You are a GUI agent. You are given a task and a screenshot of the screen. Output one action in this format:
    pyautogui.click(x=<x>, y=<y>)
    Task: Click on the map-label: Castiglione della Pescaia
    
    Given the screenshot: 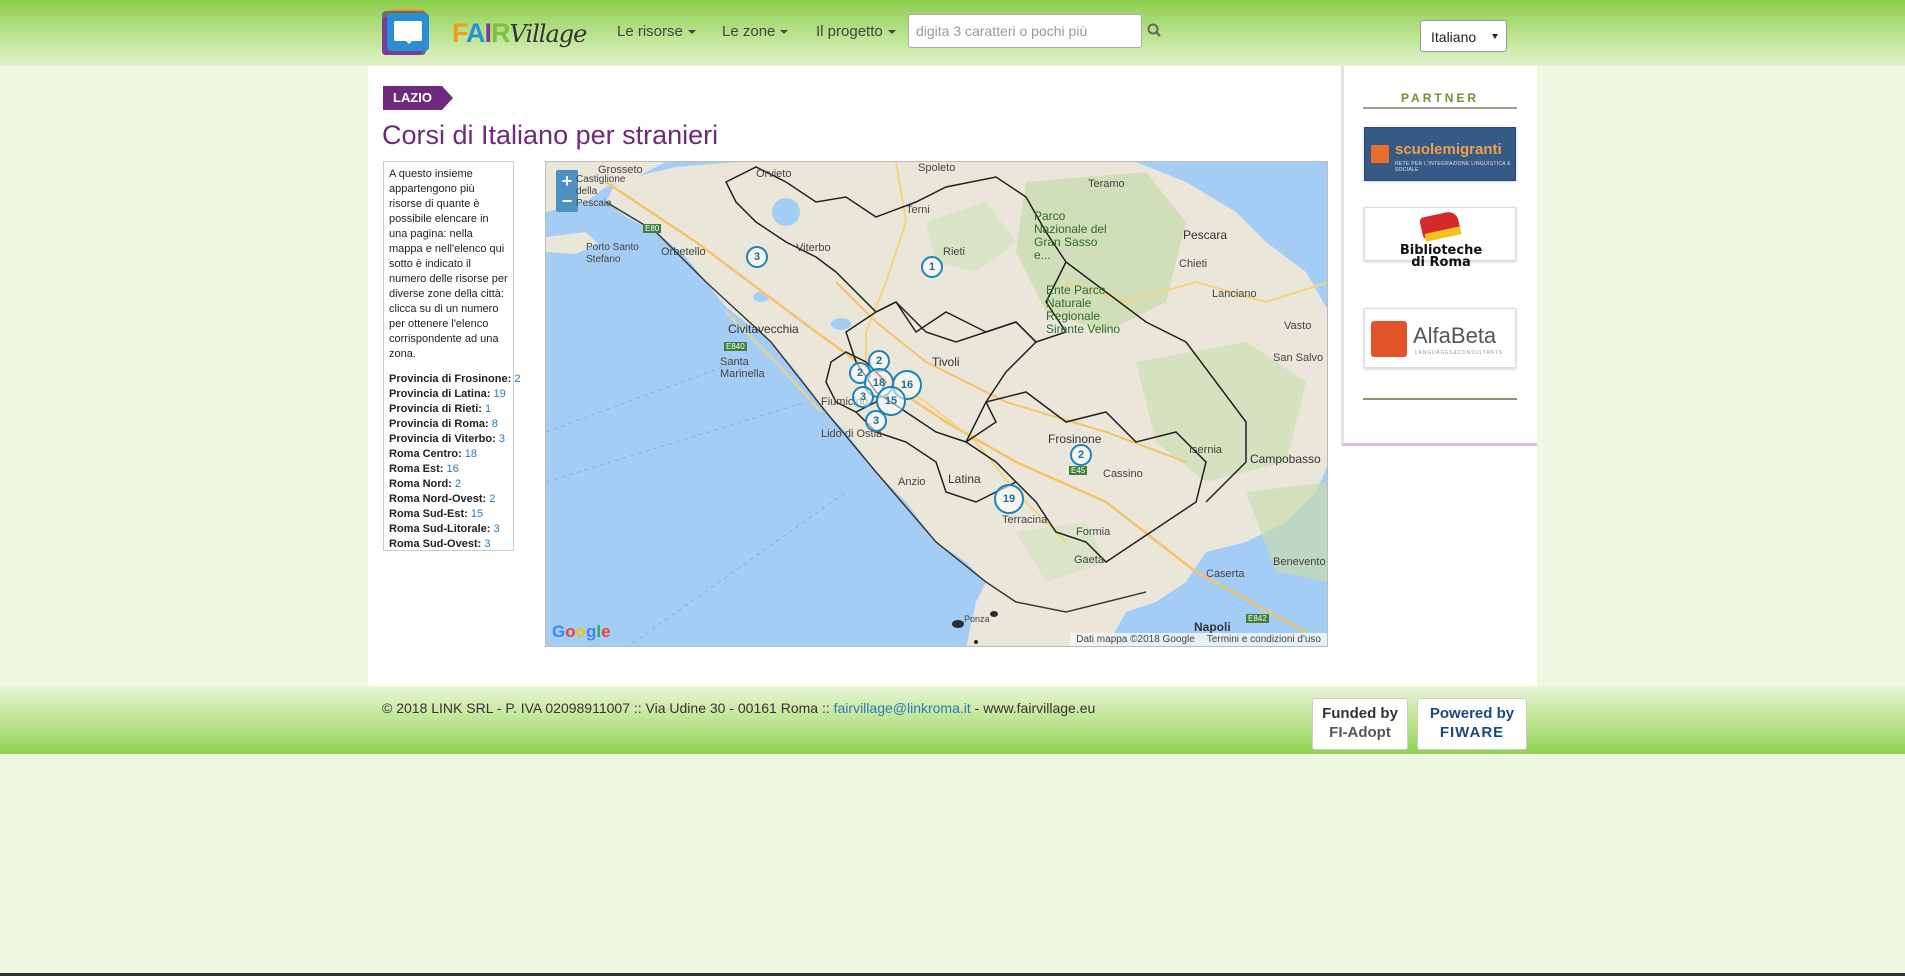 What is the action you would take?
    pyautogui.click(x=601, y=191)
    